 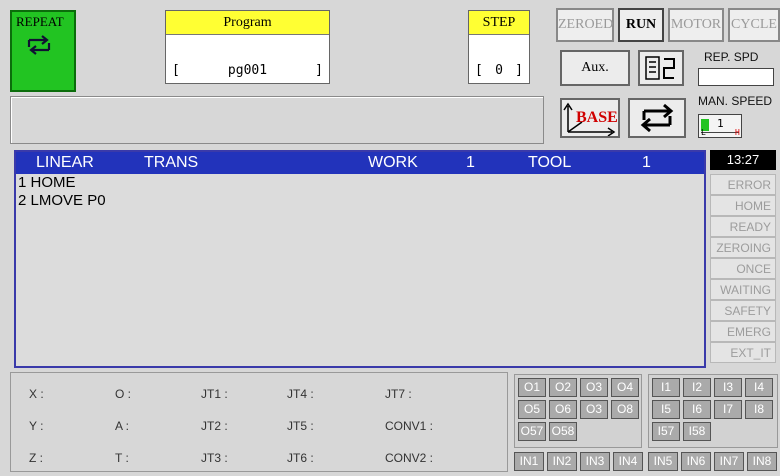 I want to click on status-error: ERROR, so click(x=743, y=184).